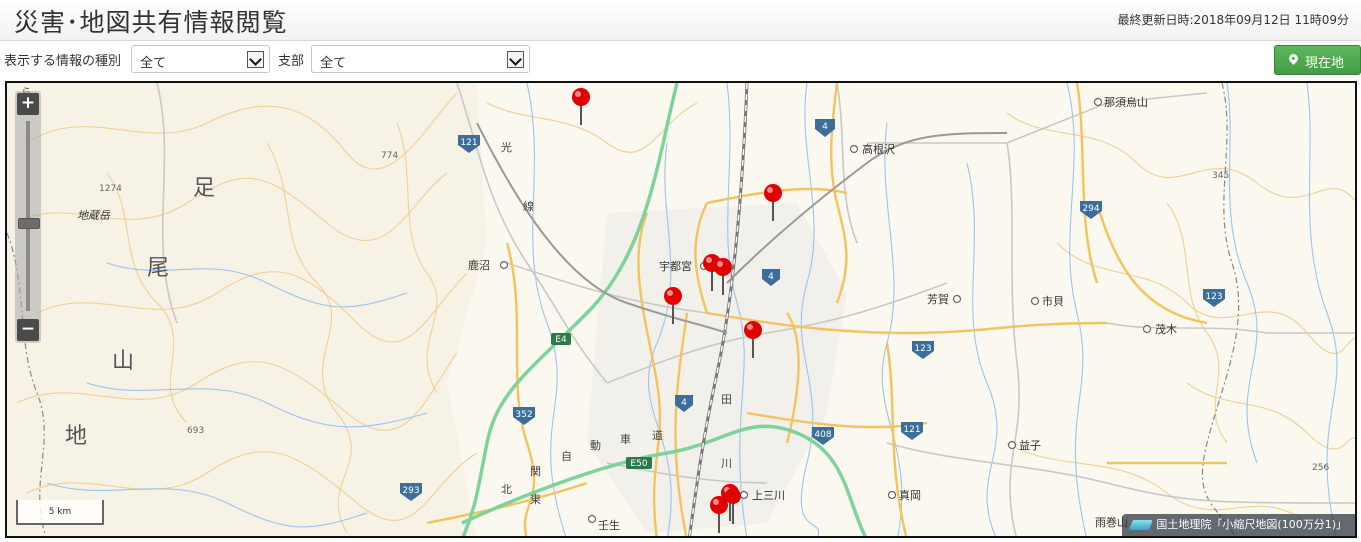 This screenshot has width=1361, height=542. What do you see at coordinates (1320, 468) in the screenshot?
I see `elevation-label: 256` at bounding box center [1320, 468].